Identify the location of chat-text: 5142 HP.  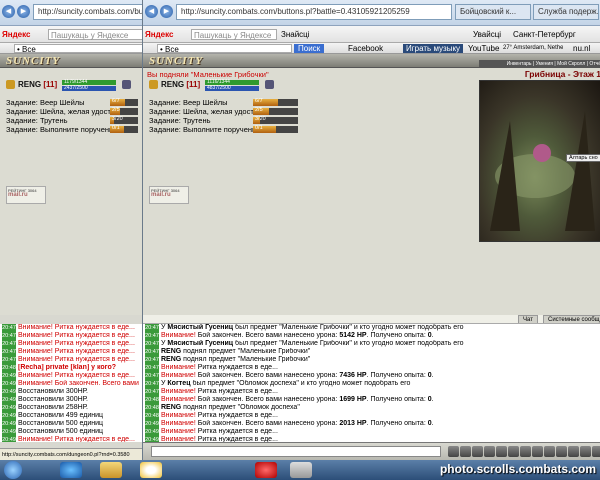
(352, 335).